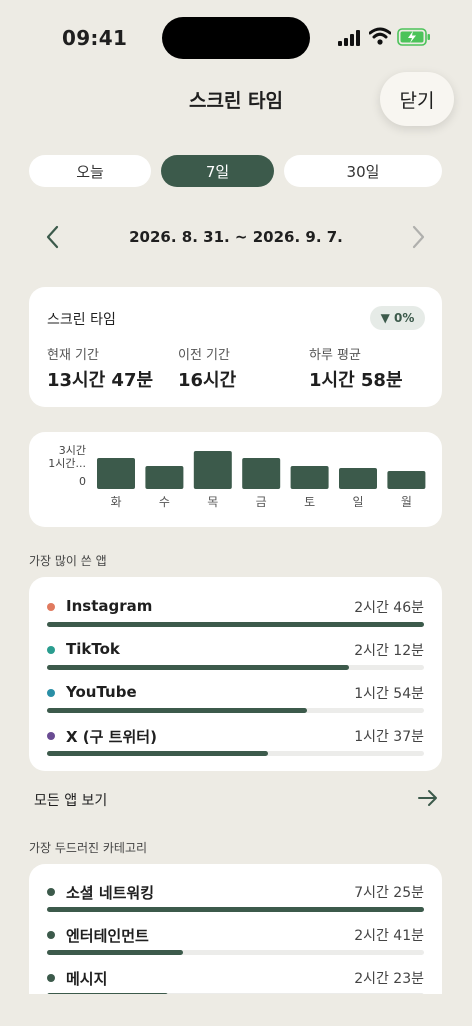 The width and height of the screenshot is (472, 1026). Describe the element at coordinates (363, 171) in the screenshot. I see `tab-30-days: 30일` at that location.